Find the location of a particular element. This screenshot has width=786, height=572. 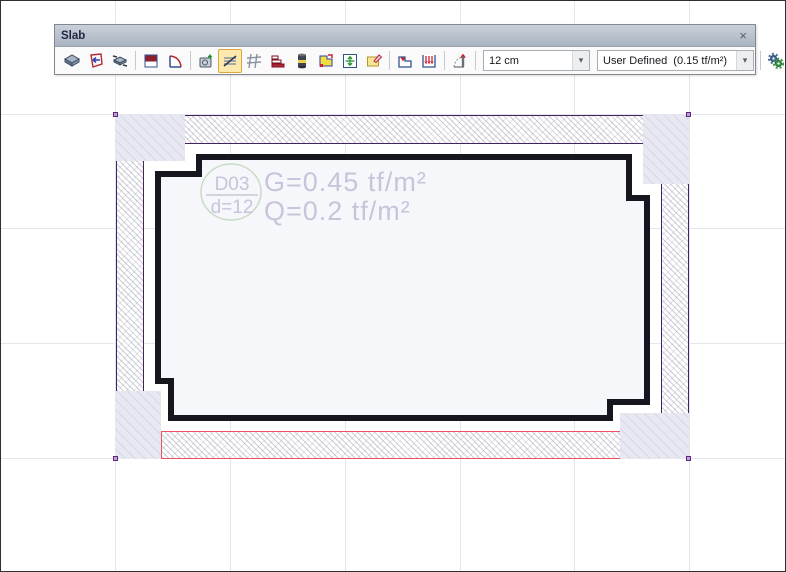

arc-edge-icon is located at coordinates (175, 61).